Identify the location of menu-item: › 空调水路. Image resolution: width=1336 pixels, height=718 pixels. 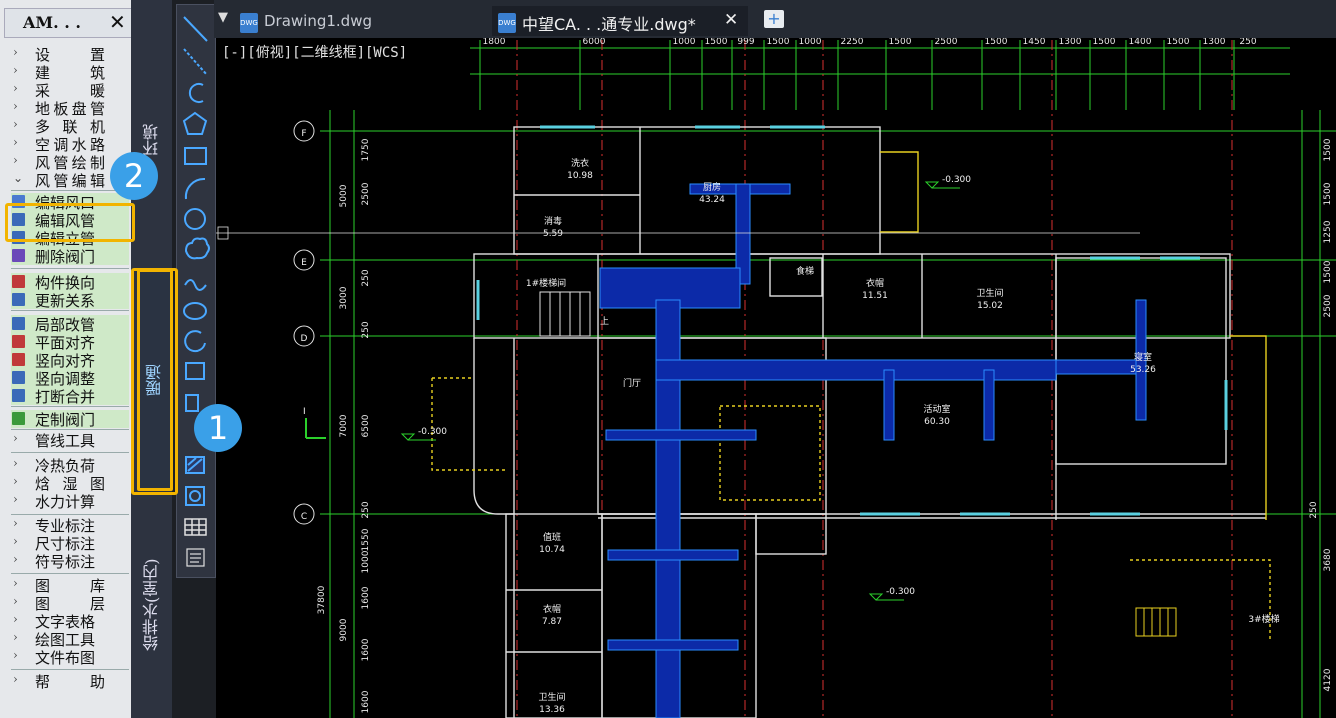
(70, 144).